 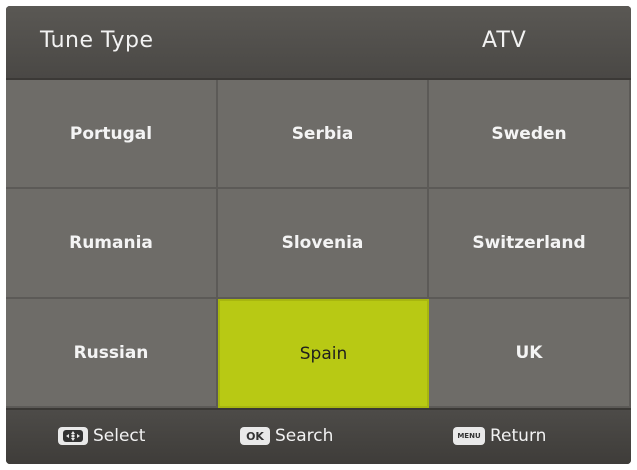 I want to click on country-option: Rumania, so click(x=112, y=244).